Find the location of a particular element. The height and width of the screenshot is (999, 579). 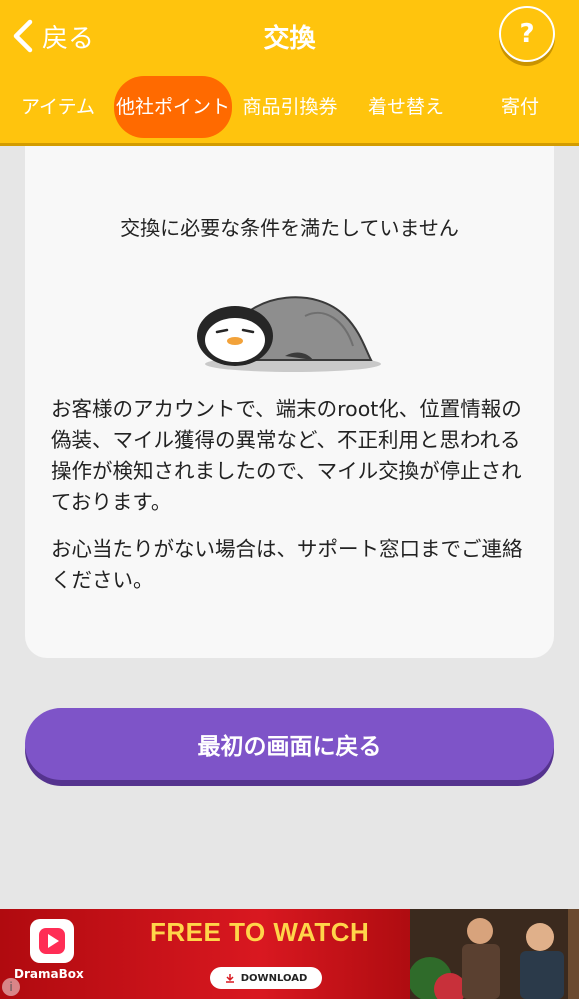

tab-vouchers: 商品引換券 is located at coordinates (290, 107).